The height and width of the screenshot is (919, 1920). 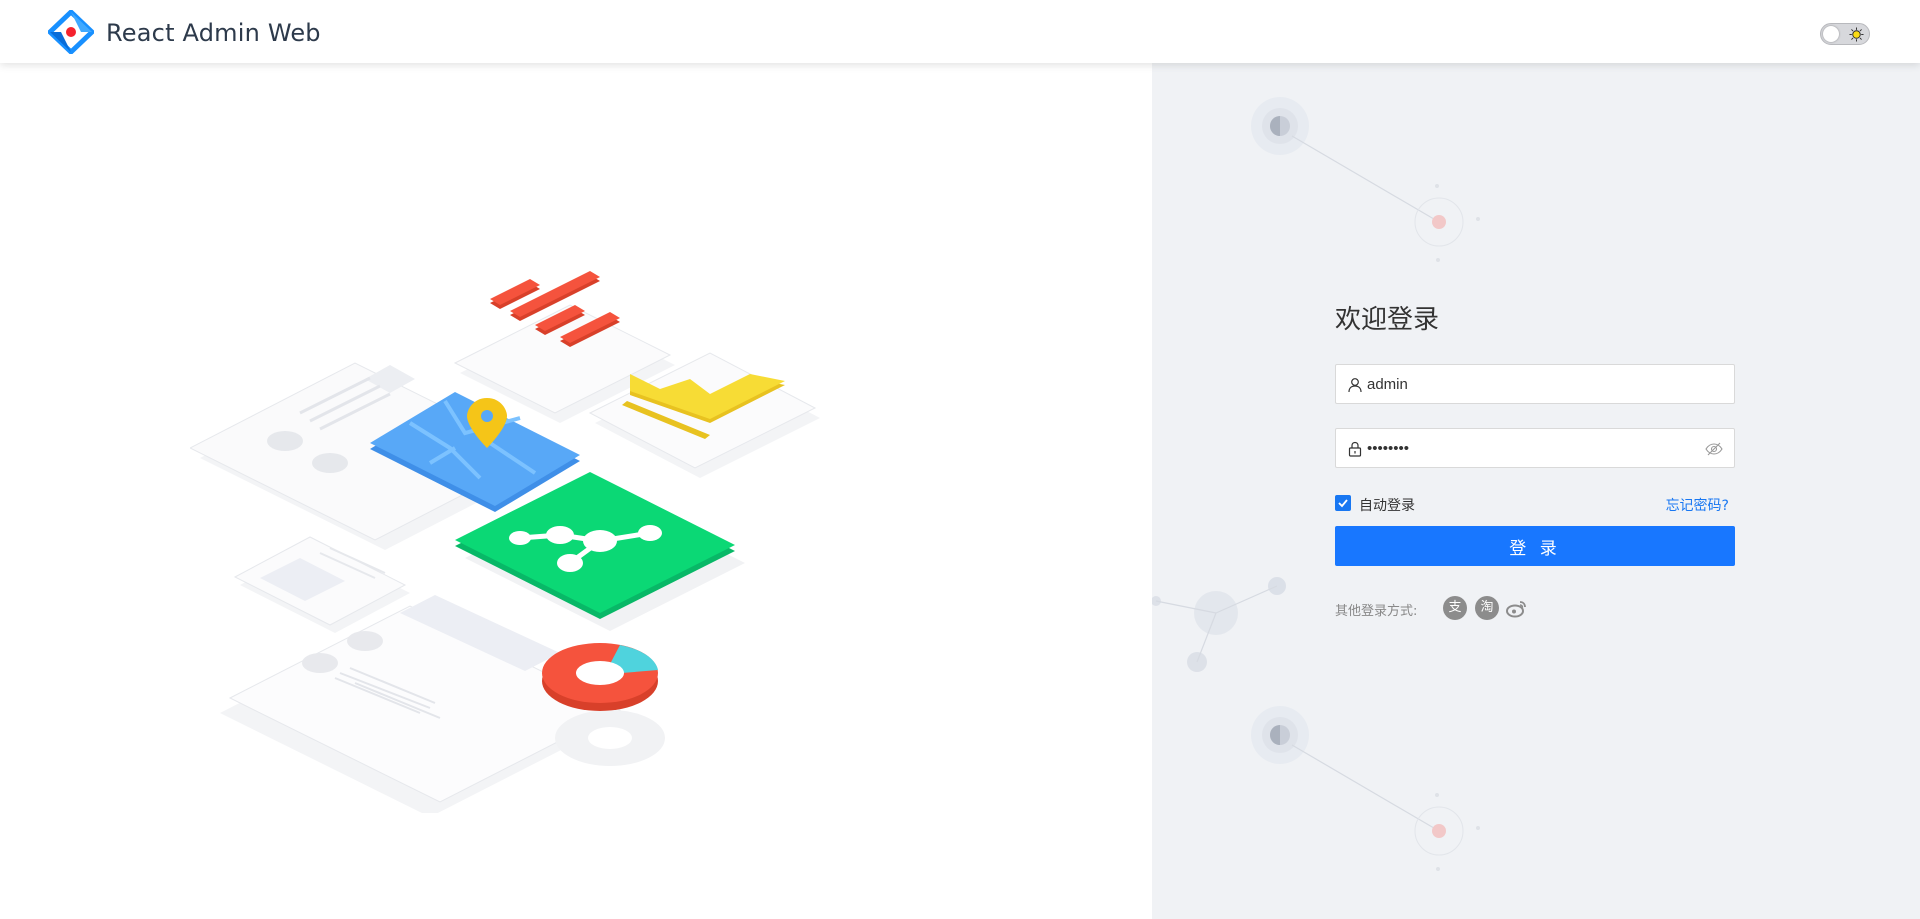 I want to click on app-title: React Admin Web, so click(x=213, y=33).